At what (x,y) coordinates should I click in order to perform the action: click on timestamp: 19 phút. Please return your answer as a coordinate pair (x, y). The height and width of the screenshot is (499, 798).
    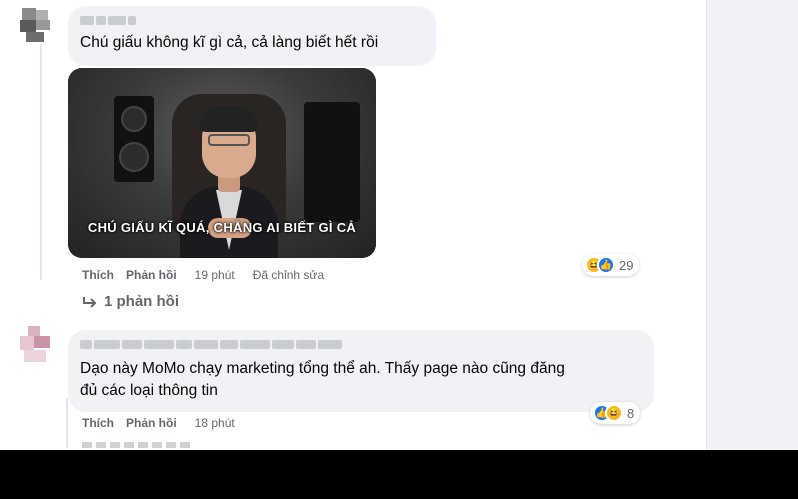
    Looking at the image, I should click on (215, 275).